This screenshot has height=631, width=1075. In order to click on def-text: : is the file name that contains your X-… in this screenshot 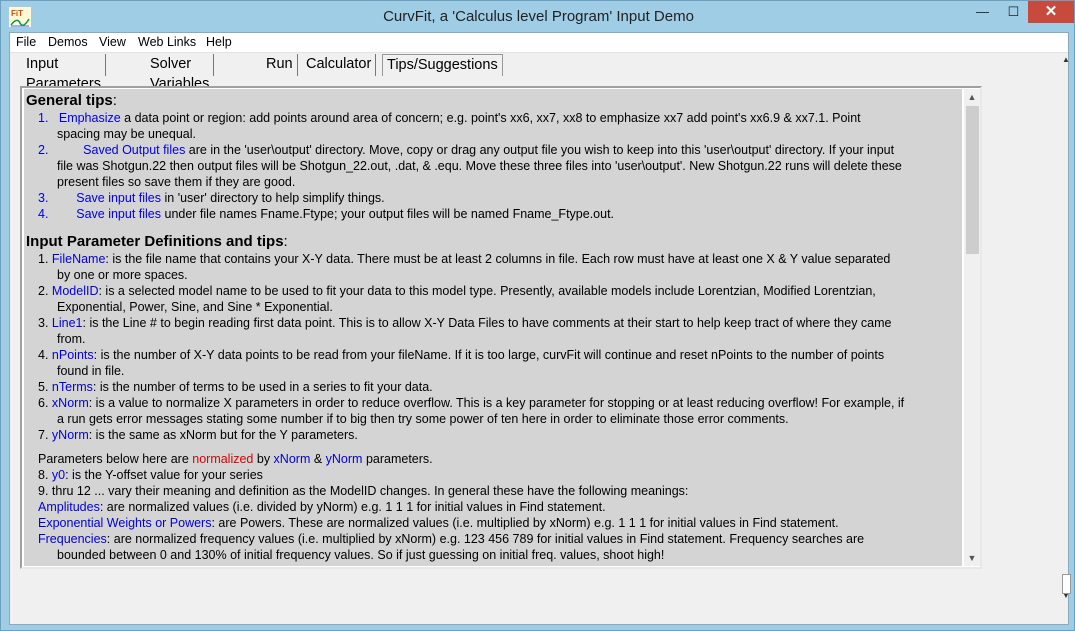, I will do `click(498, 259)`.